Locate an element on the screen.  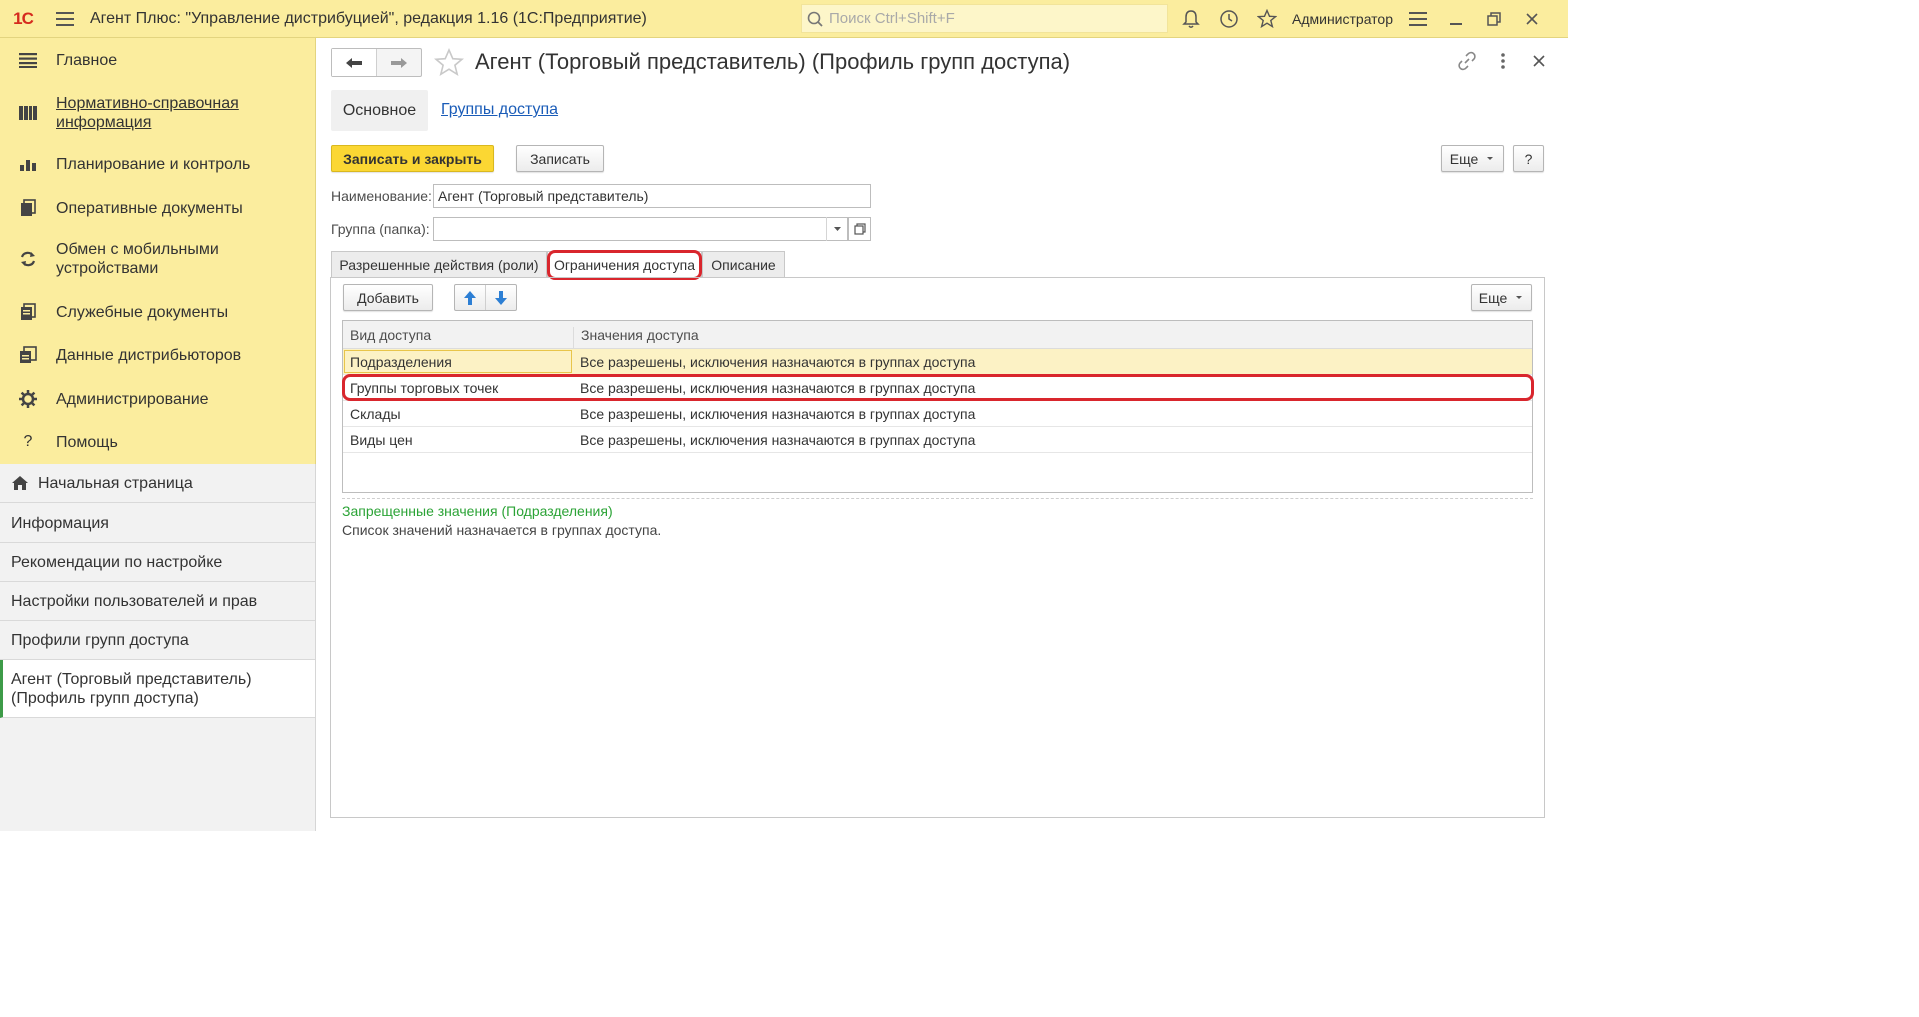
nav-item-user-settings: Настройки пользователей и прав is located at coordinates (157, 601).